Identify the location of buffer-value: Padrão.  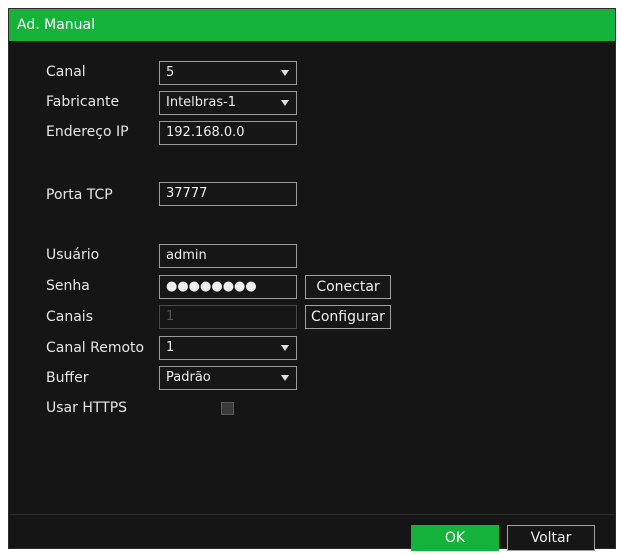
(188, 377).